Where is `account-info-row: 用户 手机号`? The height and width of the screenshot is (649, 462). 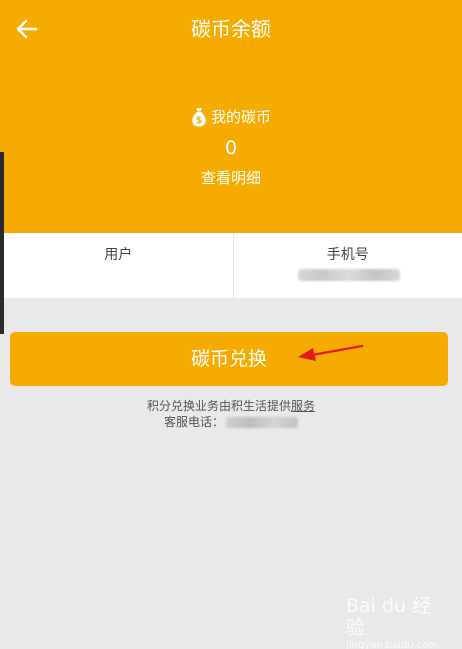 account-info-row: 用户 手机号 is located at coordinates (233, 265).